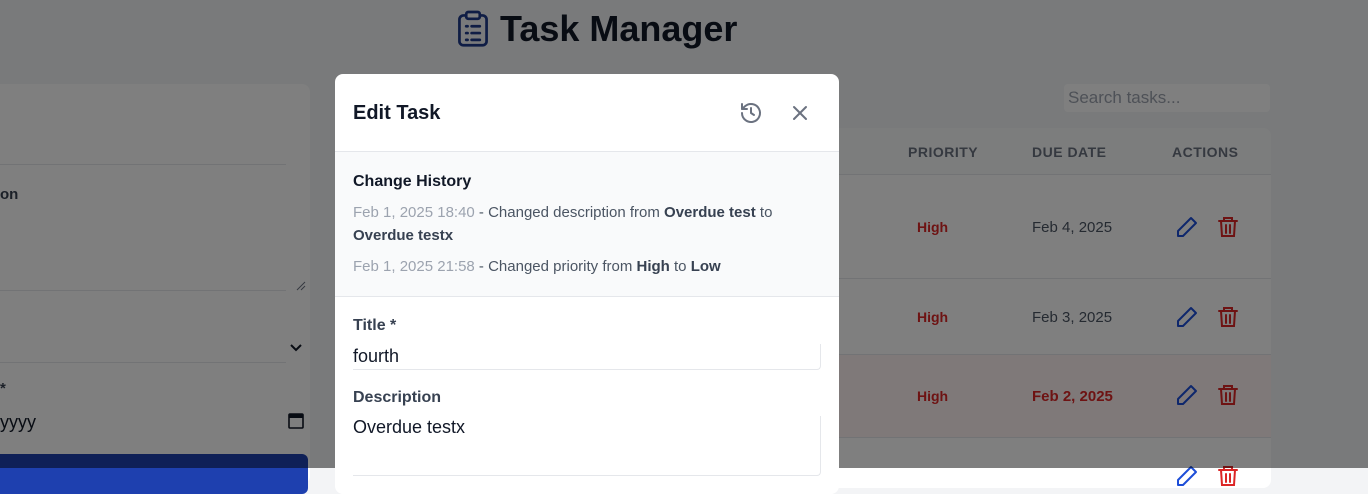 This screenshot has width=1368, height=494. I want to click on modal-header: Edit Task, so click(587, 113).